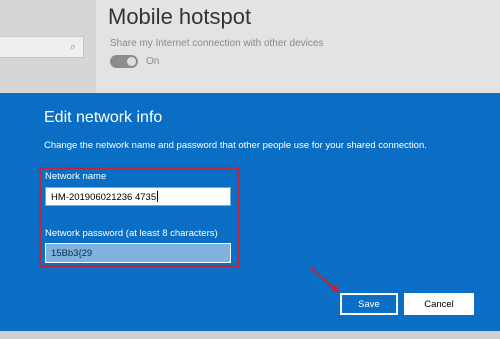 The image size is (500, 339). Describe the element at coordinates (103, 117) in the screenshot. I see `dialog-title: Edit network info` at that location.